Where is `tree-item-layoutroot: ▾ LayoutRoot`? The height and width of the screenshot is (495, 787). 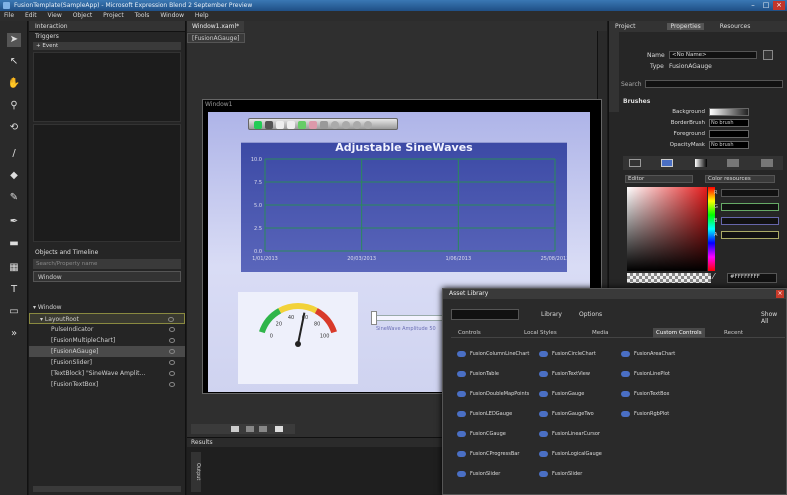
tree-item-layoutroot: ▾ LayoutRoot is located at coordinates (107, 318).